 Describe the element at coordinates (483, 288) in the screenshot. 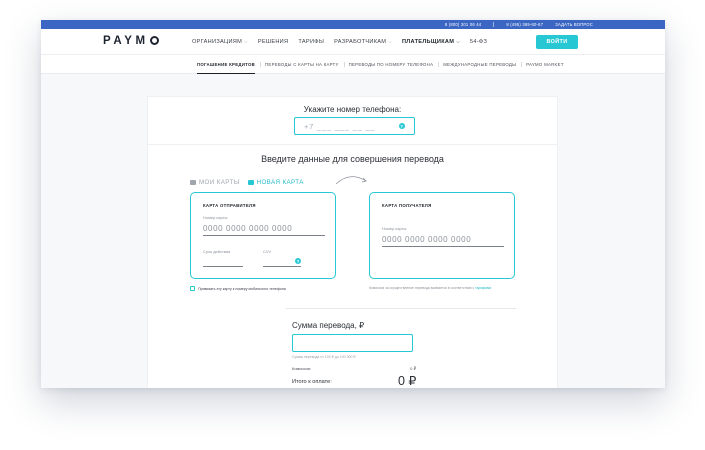

I see `tariffs-link: тарифами` at that location.